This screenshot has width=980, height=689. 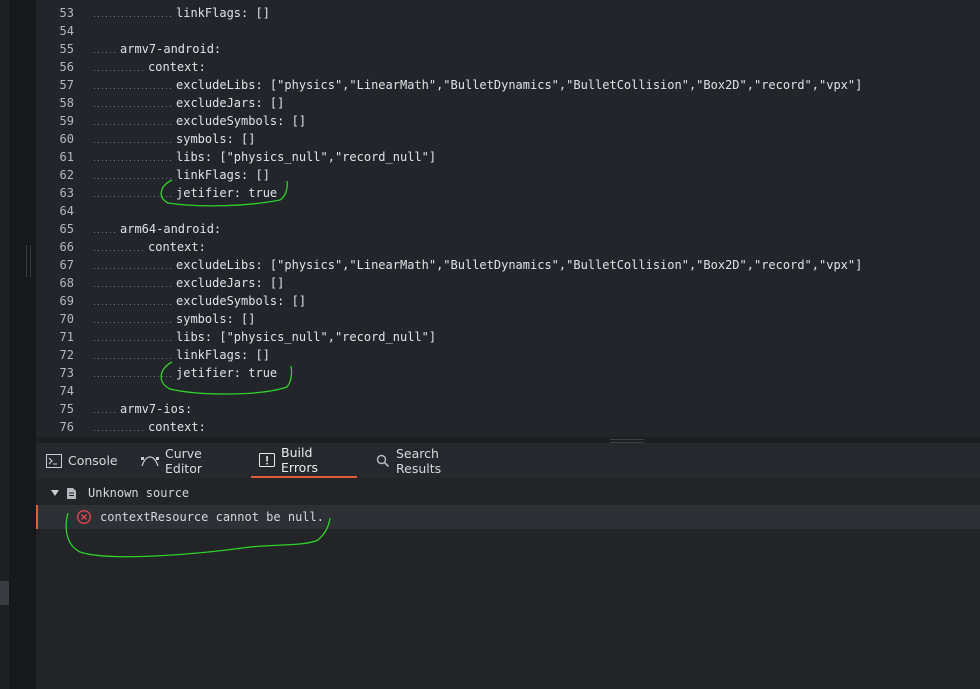 What do you see at coordinates (183, 460) in the screenshot?
I see `tab-curve-editor-label: Curve Editor` at bounding box center [183, 460].